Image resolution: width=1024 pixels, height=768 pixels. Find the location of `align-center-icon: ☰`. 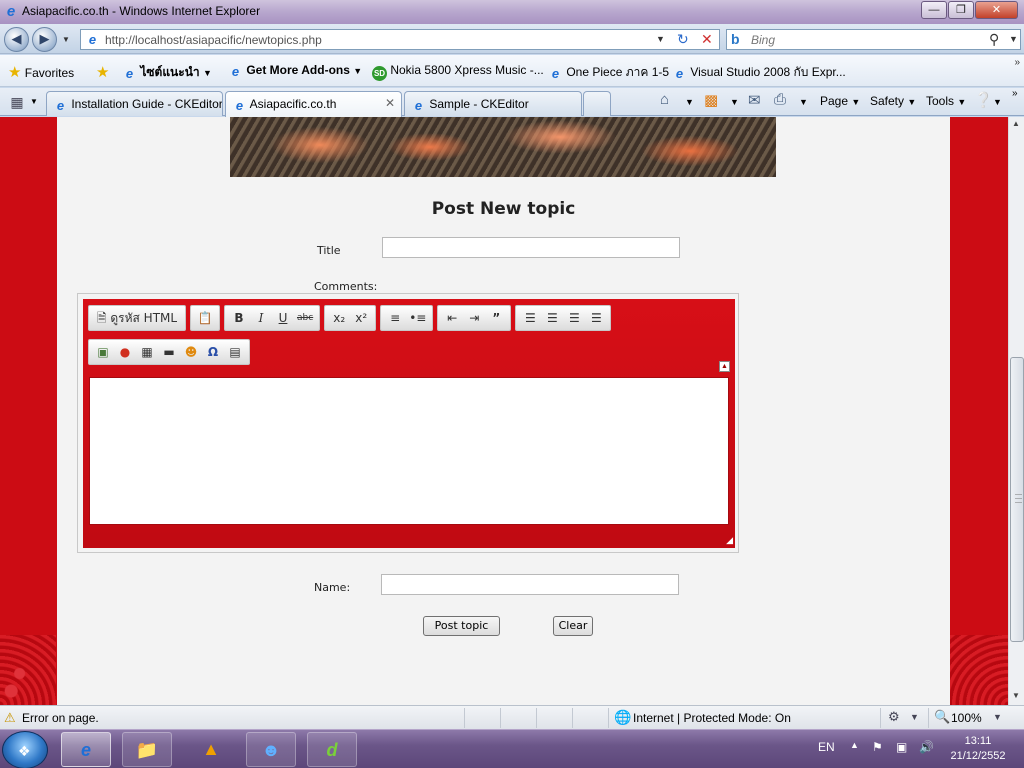

align-center-icon: ☰ is located at coordinates (552, 318).